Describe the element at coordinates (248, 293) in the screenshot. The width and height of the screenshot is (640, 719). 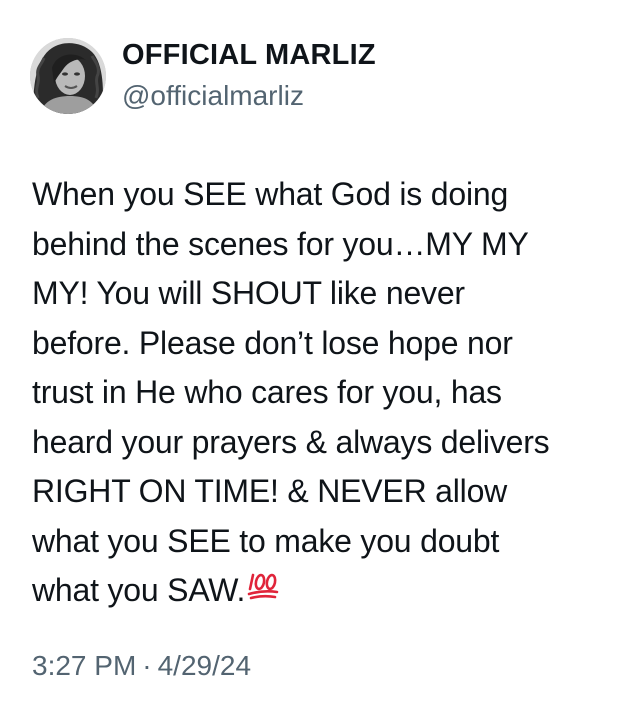
I see `tweet-text-line: MY! You will SHOUT like never` at that location.